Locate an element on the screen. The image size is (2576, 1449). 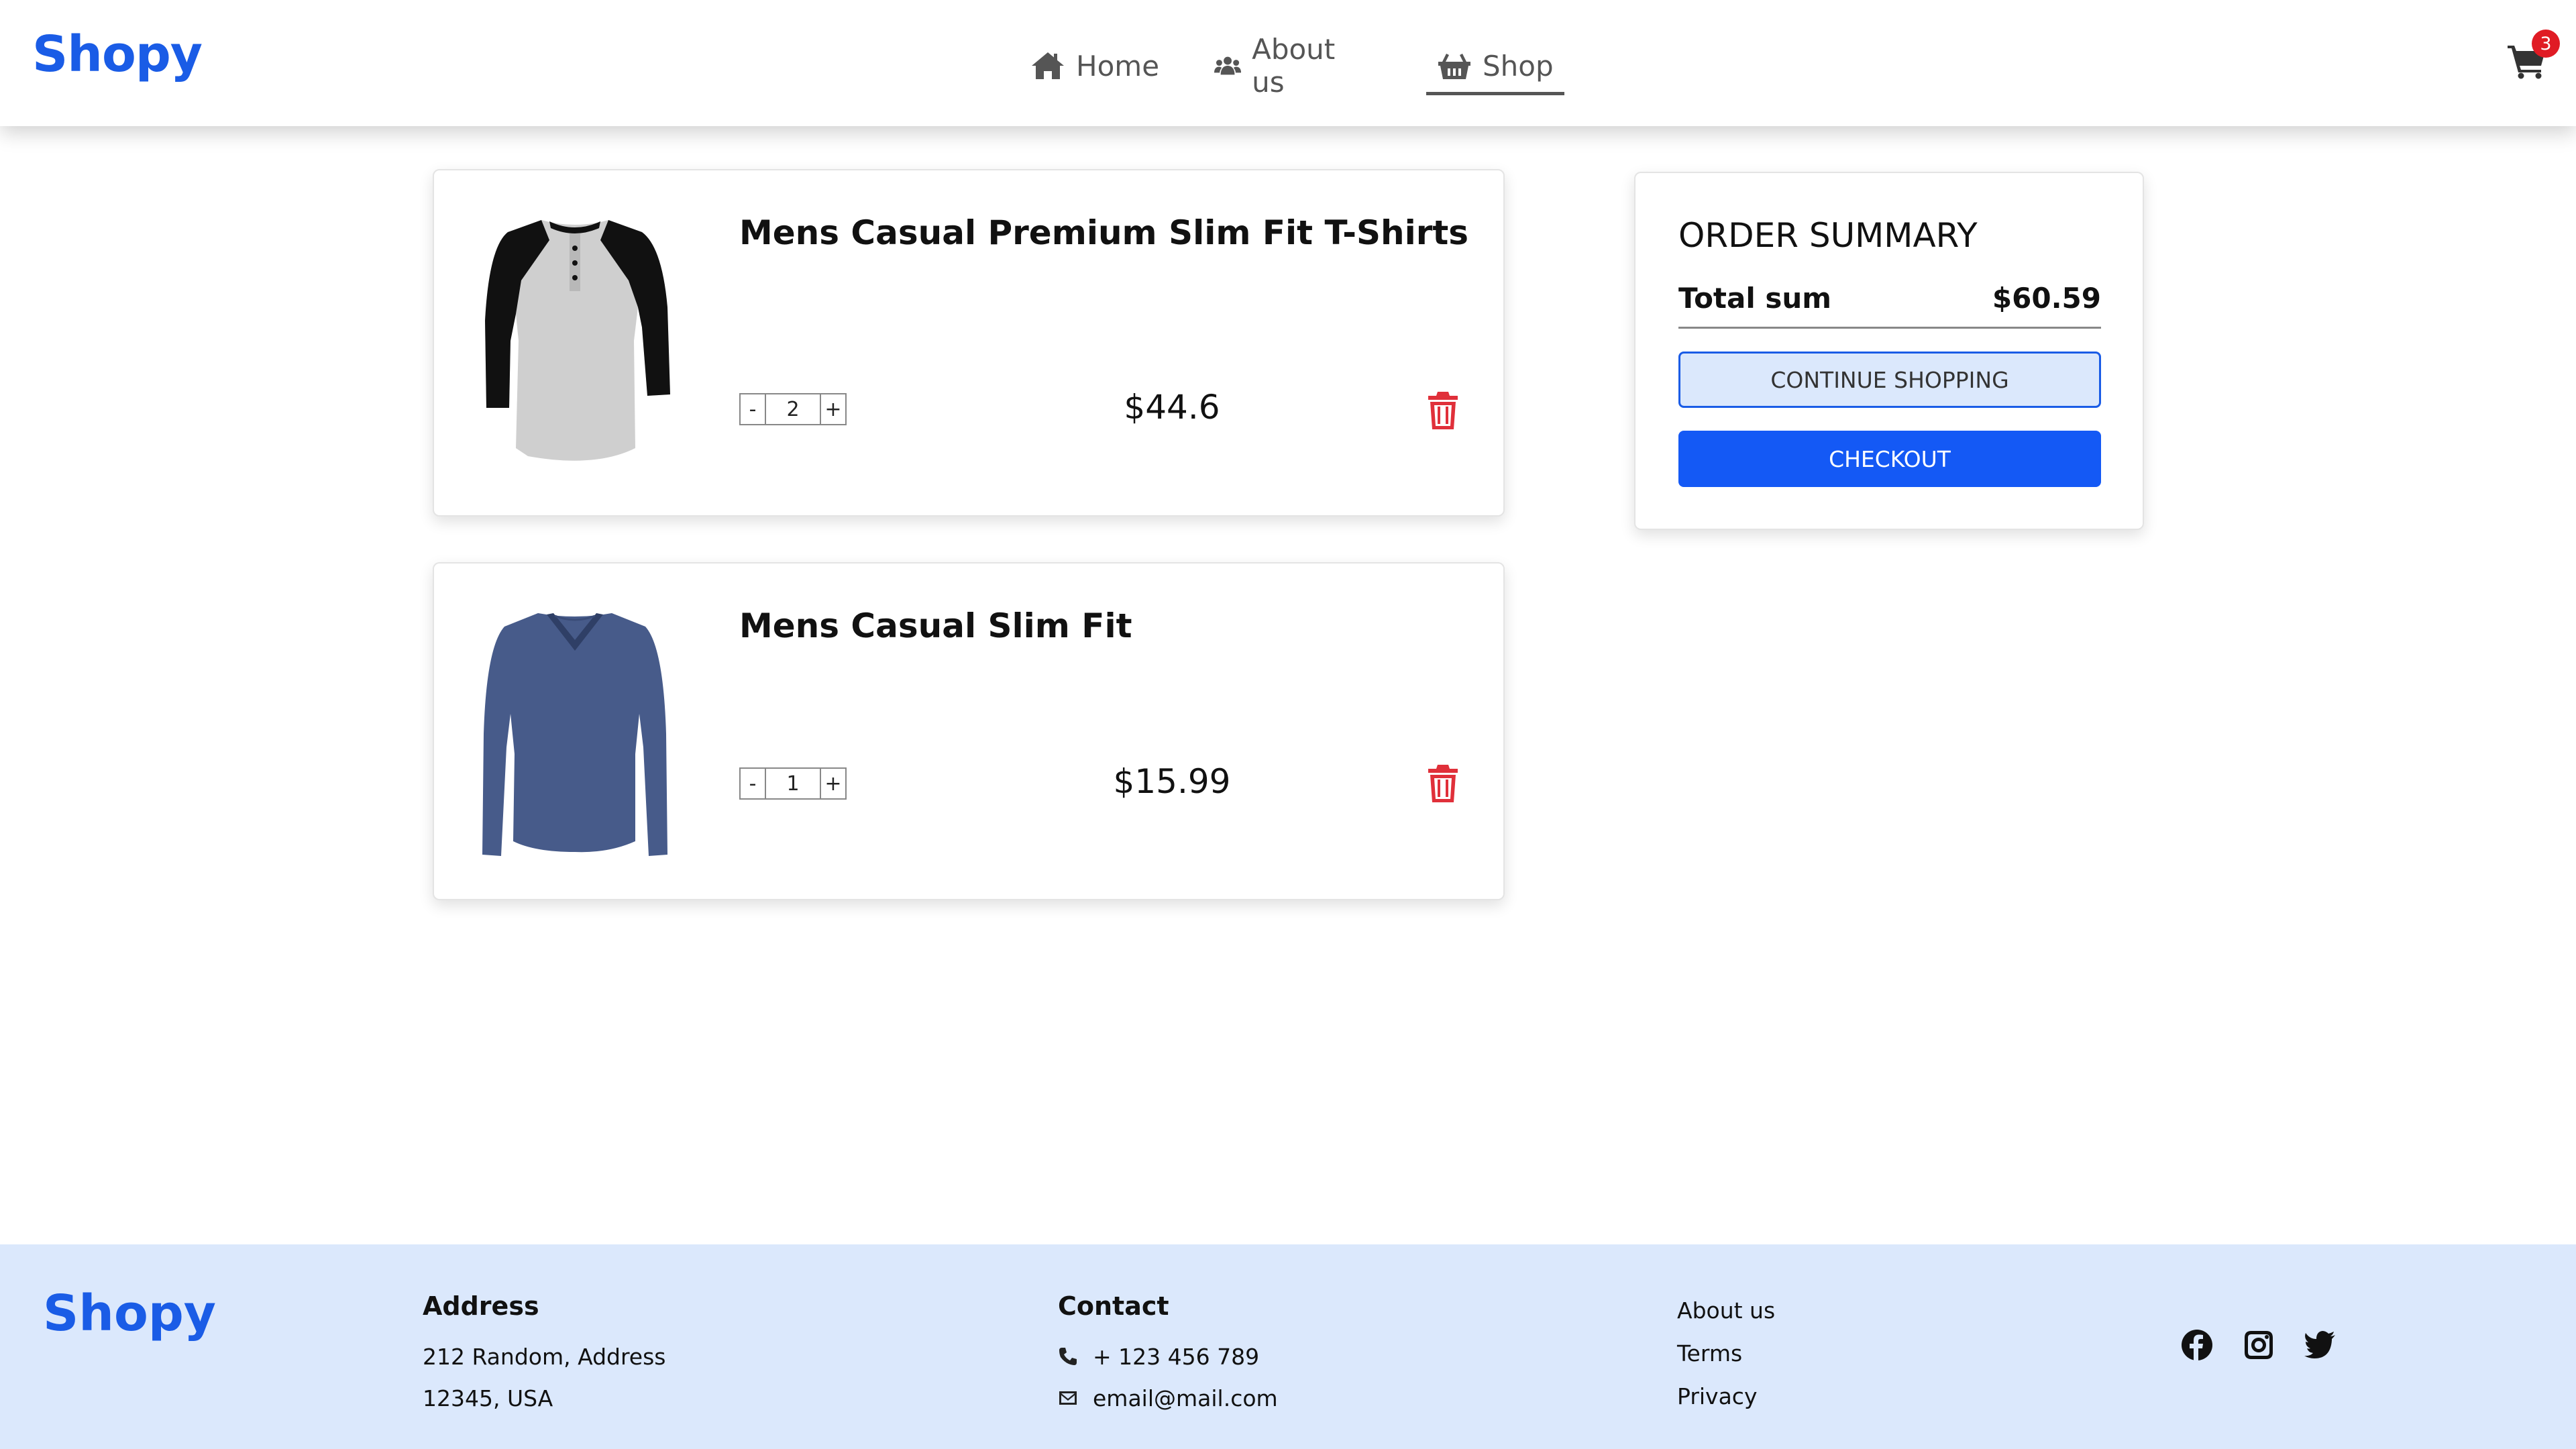
item-price: $15.99 is located at coordinates (1172, 781).